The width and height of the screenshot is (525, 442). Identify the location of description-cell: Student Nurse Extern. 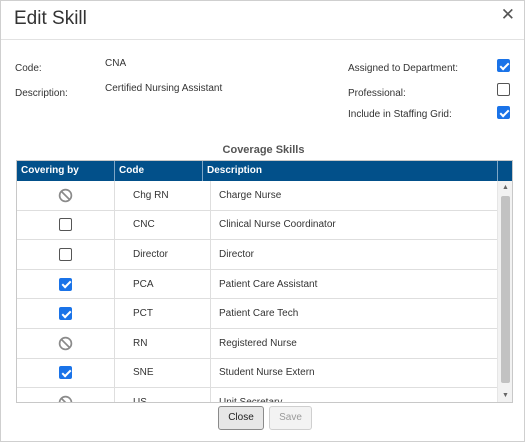
(267, 373).